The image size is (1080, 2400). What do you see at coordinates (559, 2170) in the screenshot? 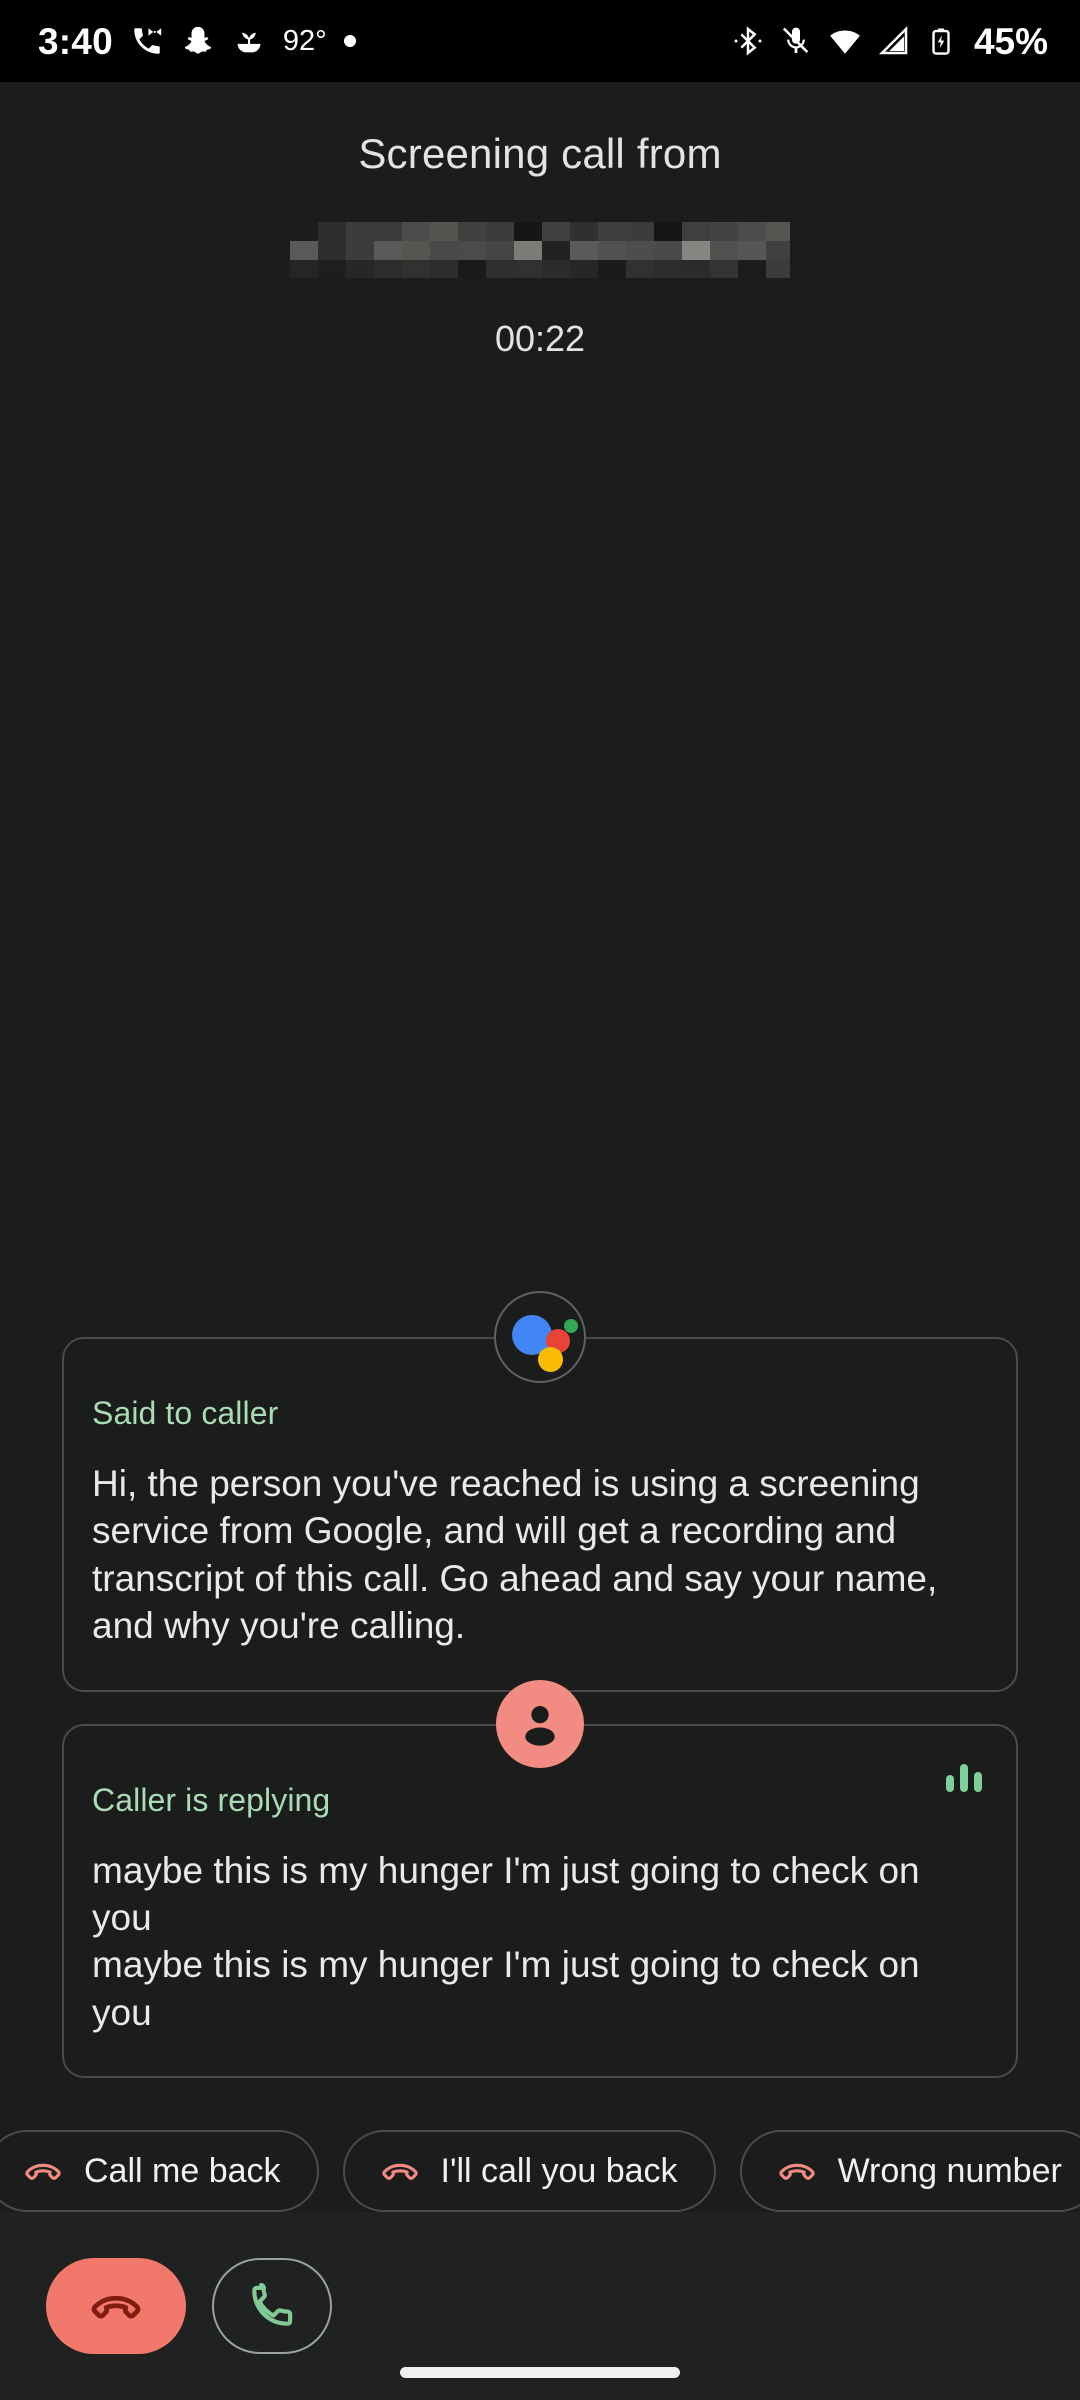
I see `quick-reply-label: I'll call you back` at bounding box center [559, 2170].